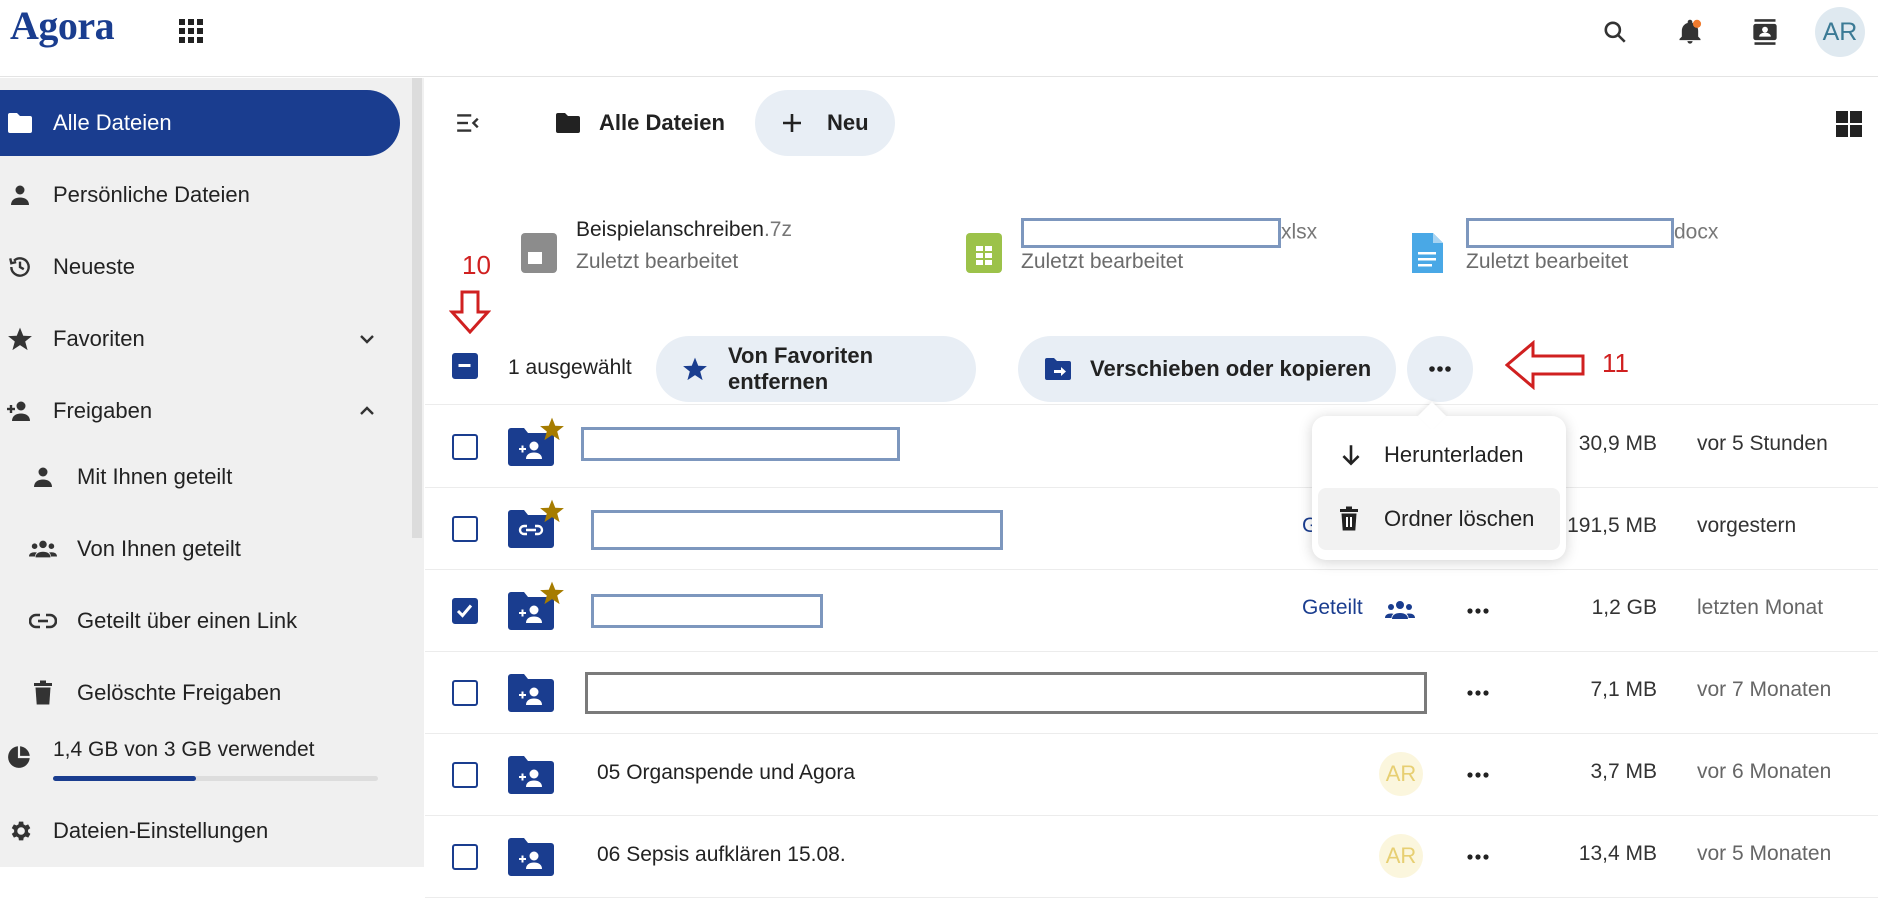  I want to click on sidebar-item-persoenliche-dateien: Persönliche Dateien, so click(200, 195).